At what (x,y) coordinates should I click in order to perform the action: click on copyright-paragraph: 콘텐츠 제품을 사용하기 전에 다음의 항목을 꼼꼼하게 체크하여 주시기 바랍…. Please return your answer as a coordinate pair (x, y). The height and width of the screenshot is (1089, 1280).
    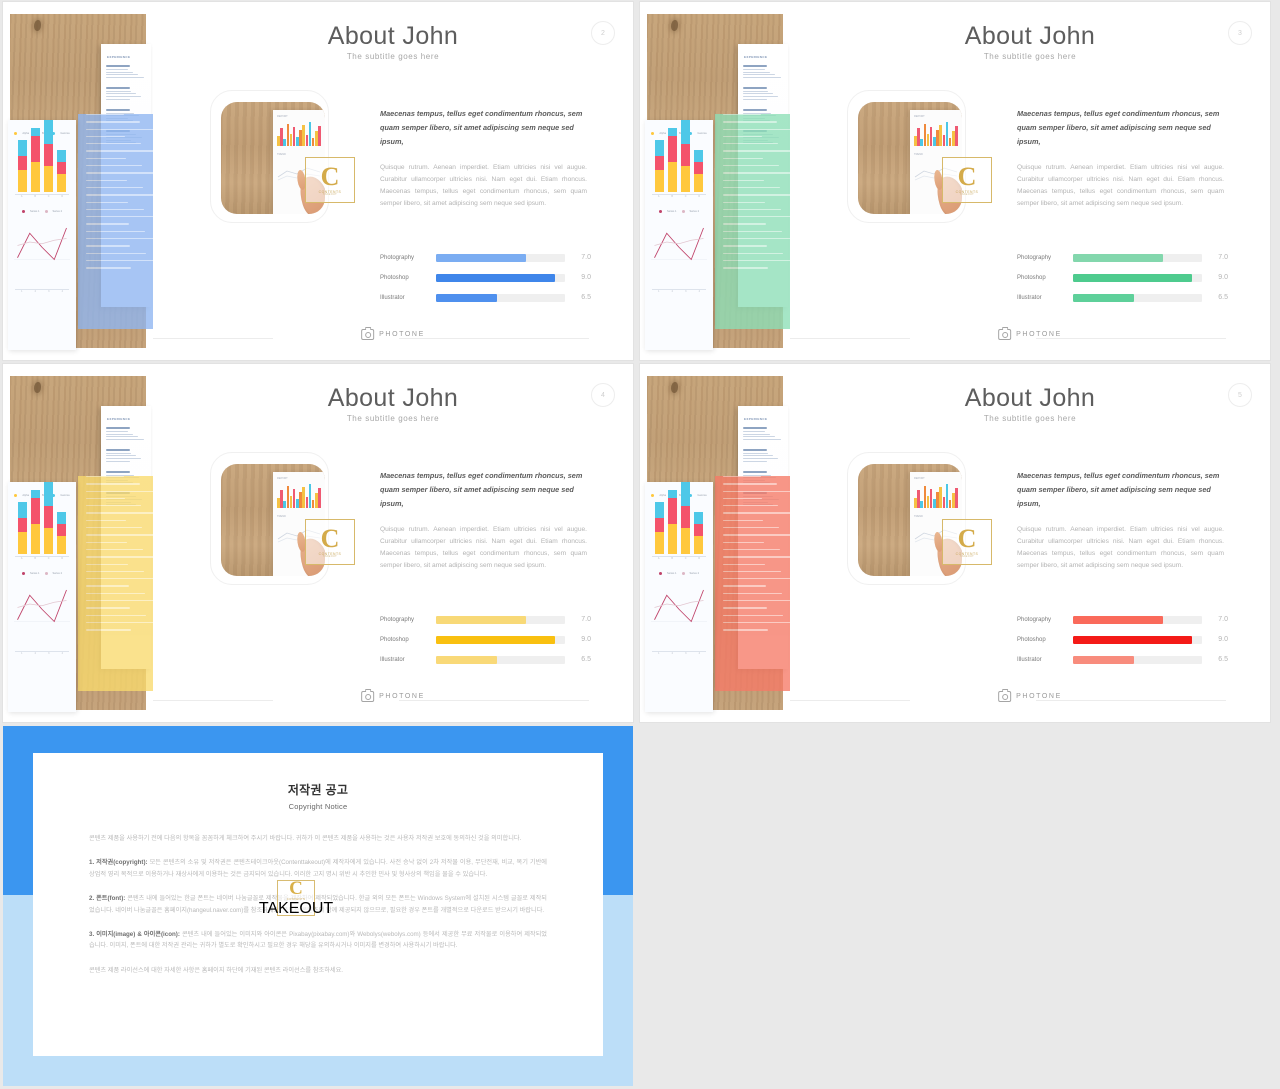
    Looking at the image, I should click on (305, 838).